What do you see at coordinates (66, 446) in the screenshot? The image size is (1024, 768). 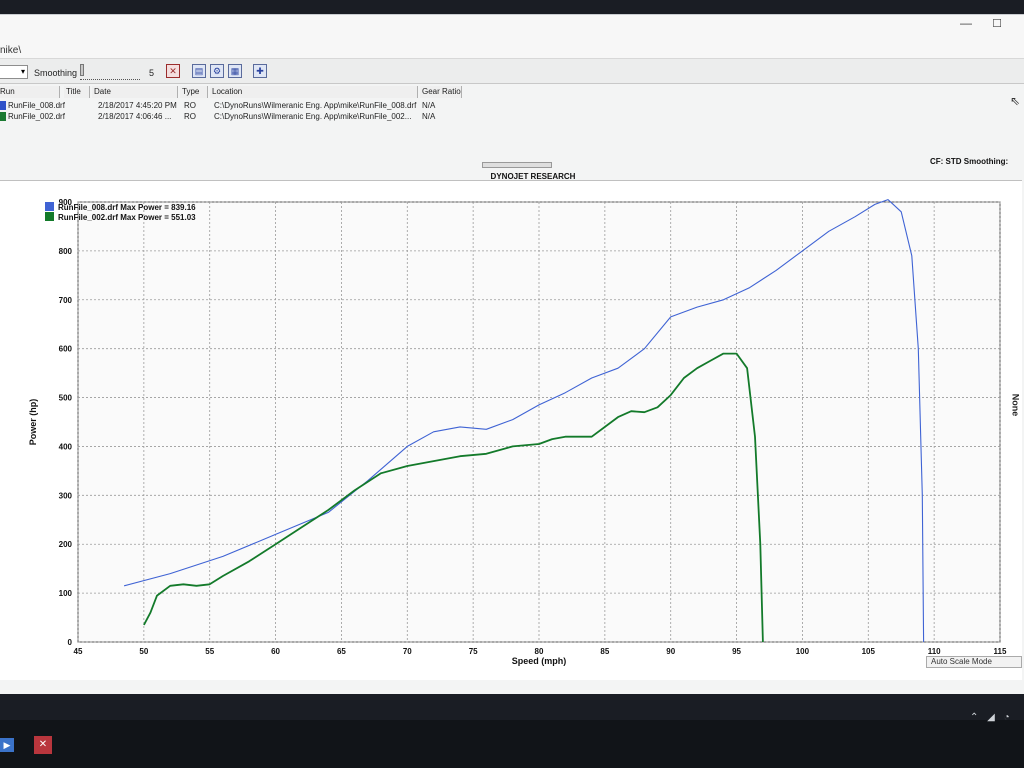 I see `y-tick-label: 400` at bounding box center [66, 446].